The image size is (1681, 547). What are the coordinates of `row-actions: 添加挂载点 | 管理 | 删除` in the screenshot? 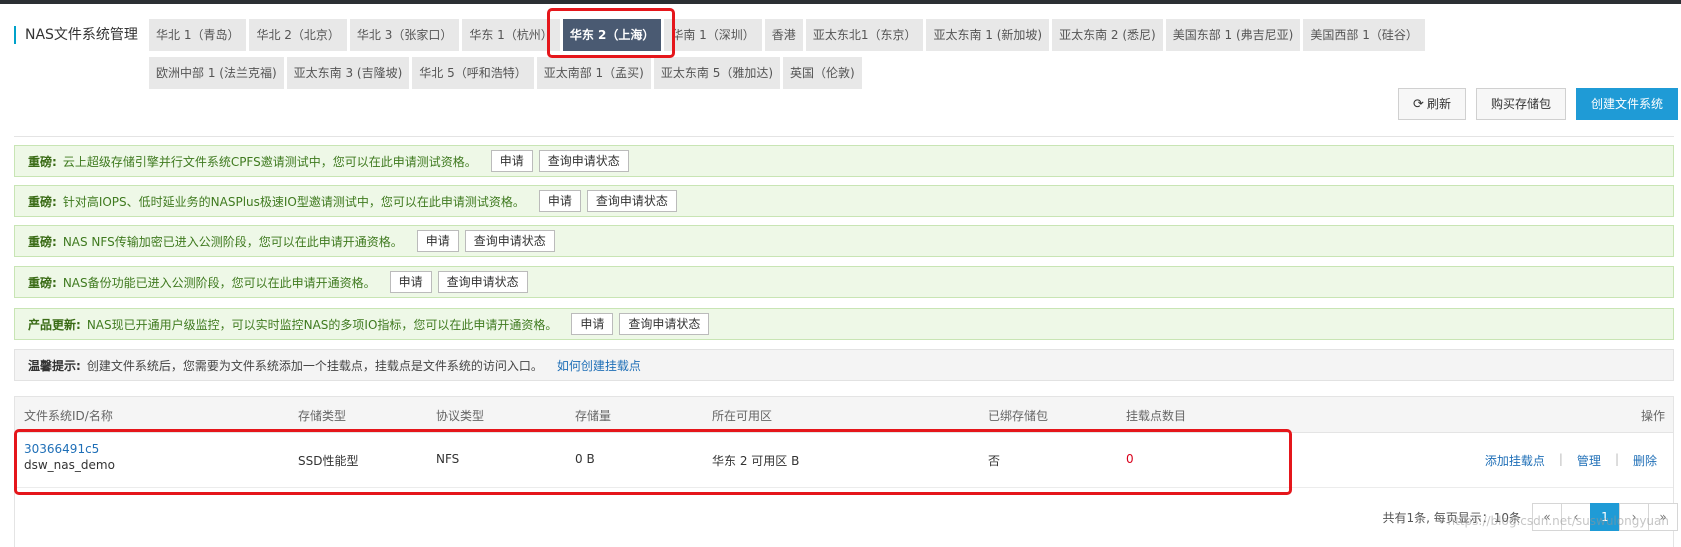 It's located at (1571, 460).